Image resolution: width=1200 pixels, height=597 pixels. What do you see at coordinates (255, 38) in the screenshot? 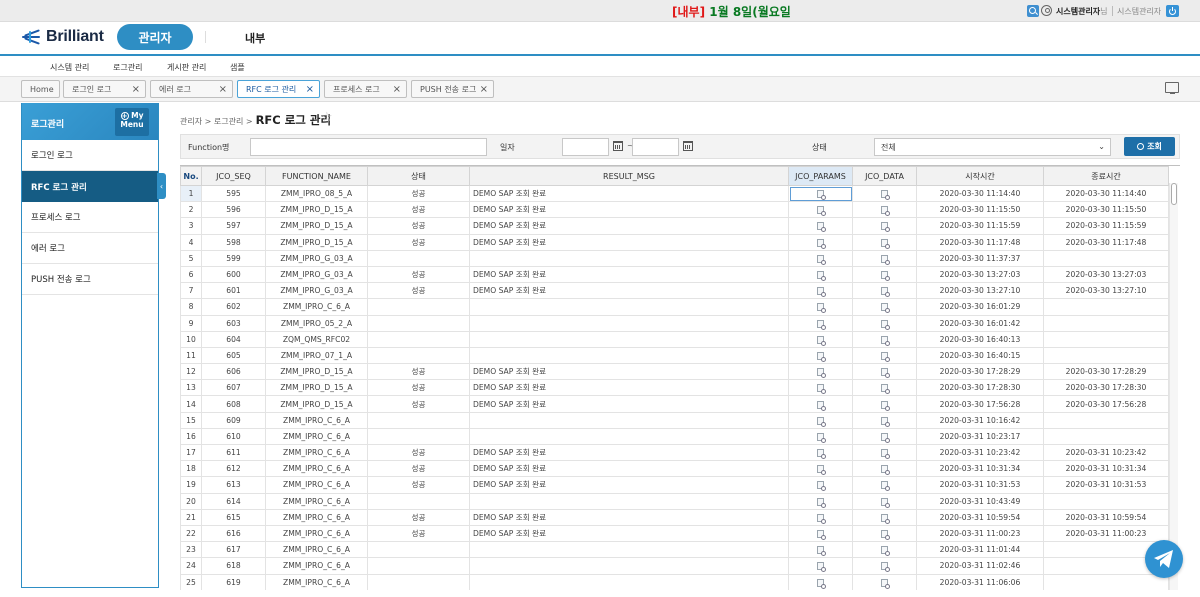
I see `internal-tab: 내부` at bounding box center [255, 38].